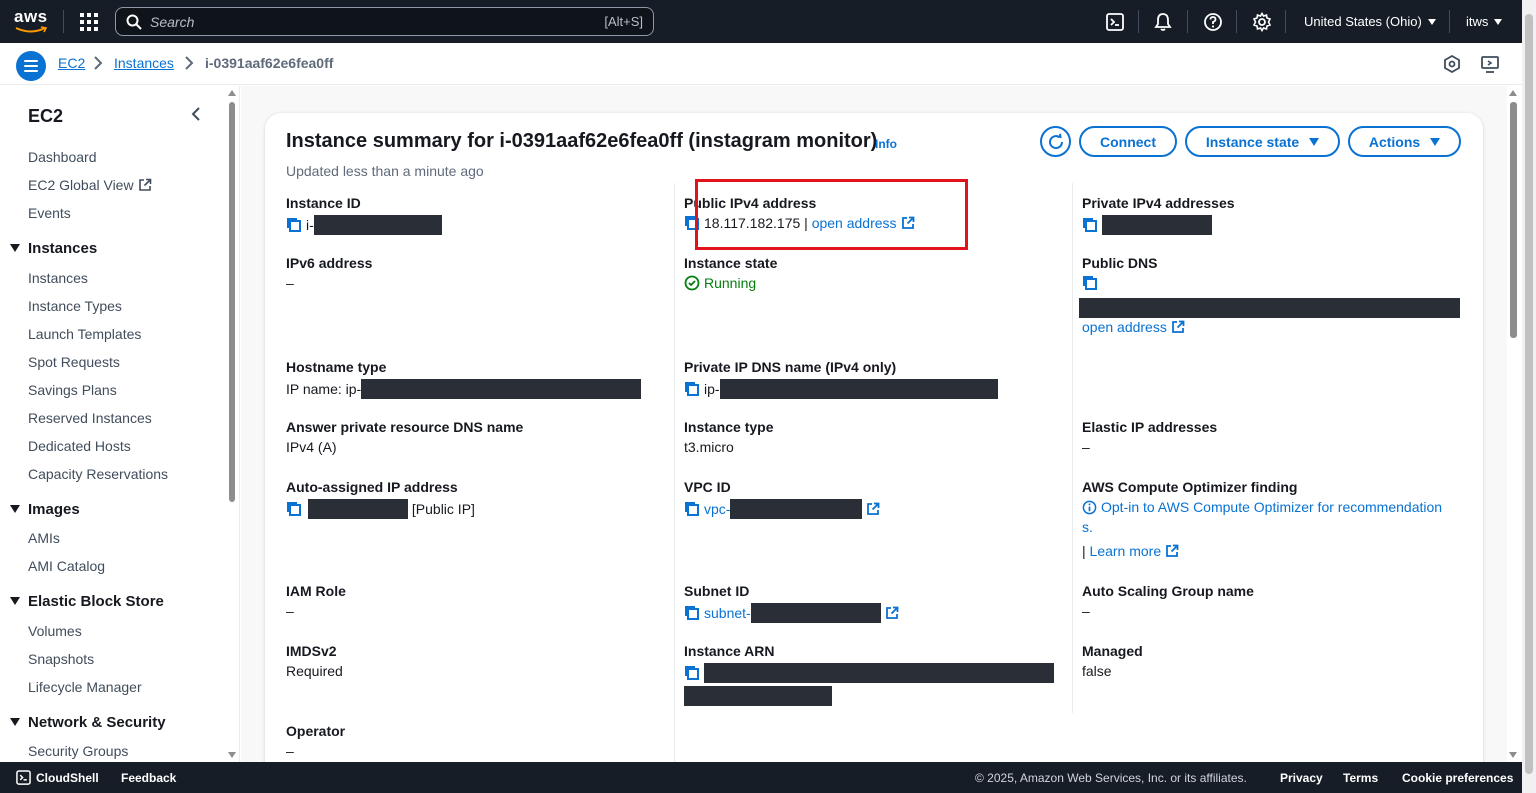 This screenshot has height=793, width=1536. I want to click on notifications-bell-icon, so click(1163, 22).